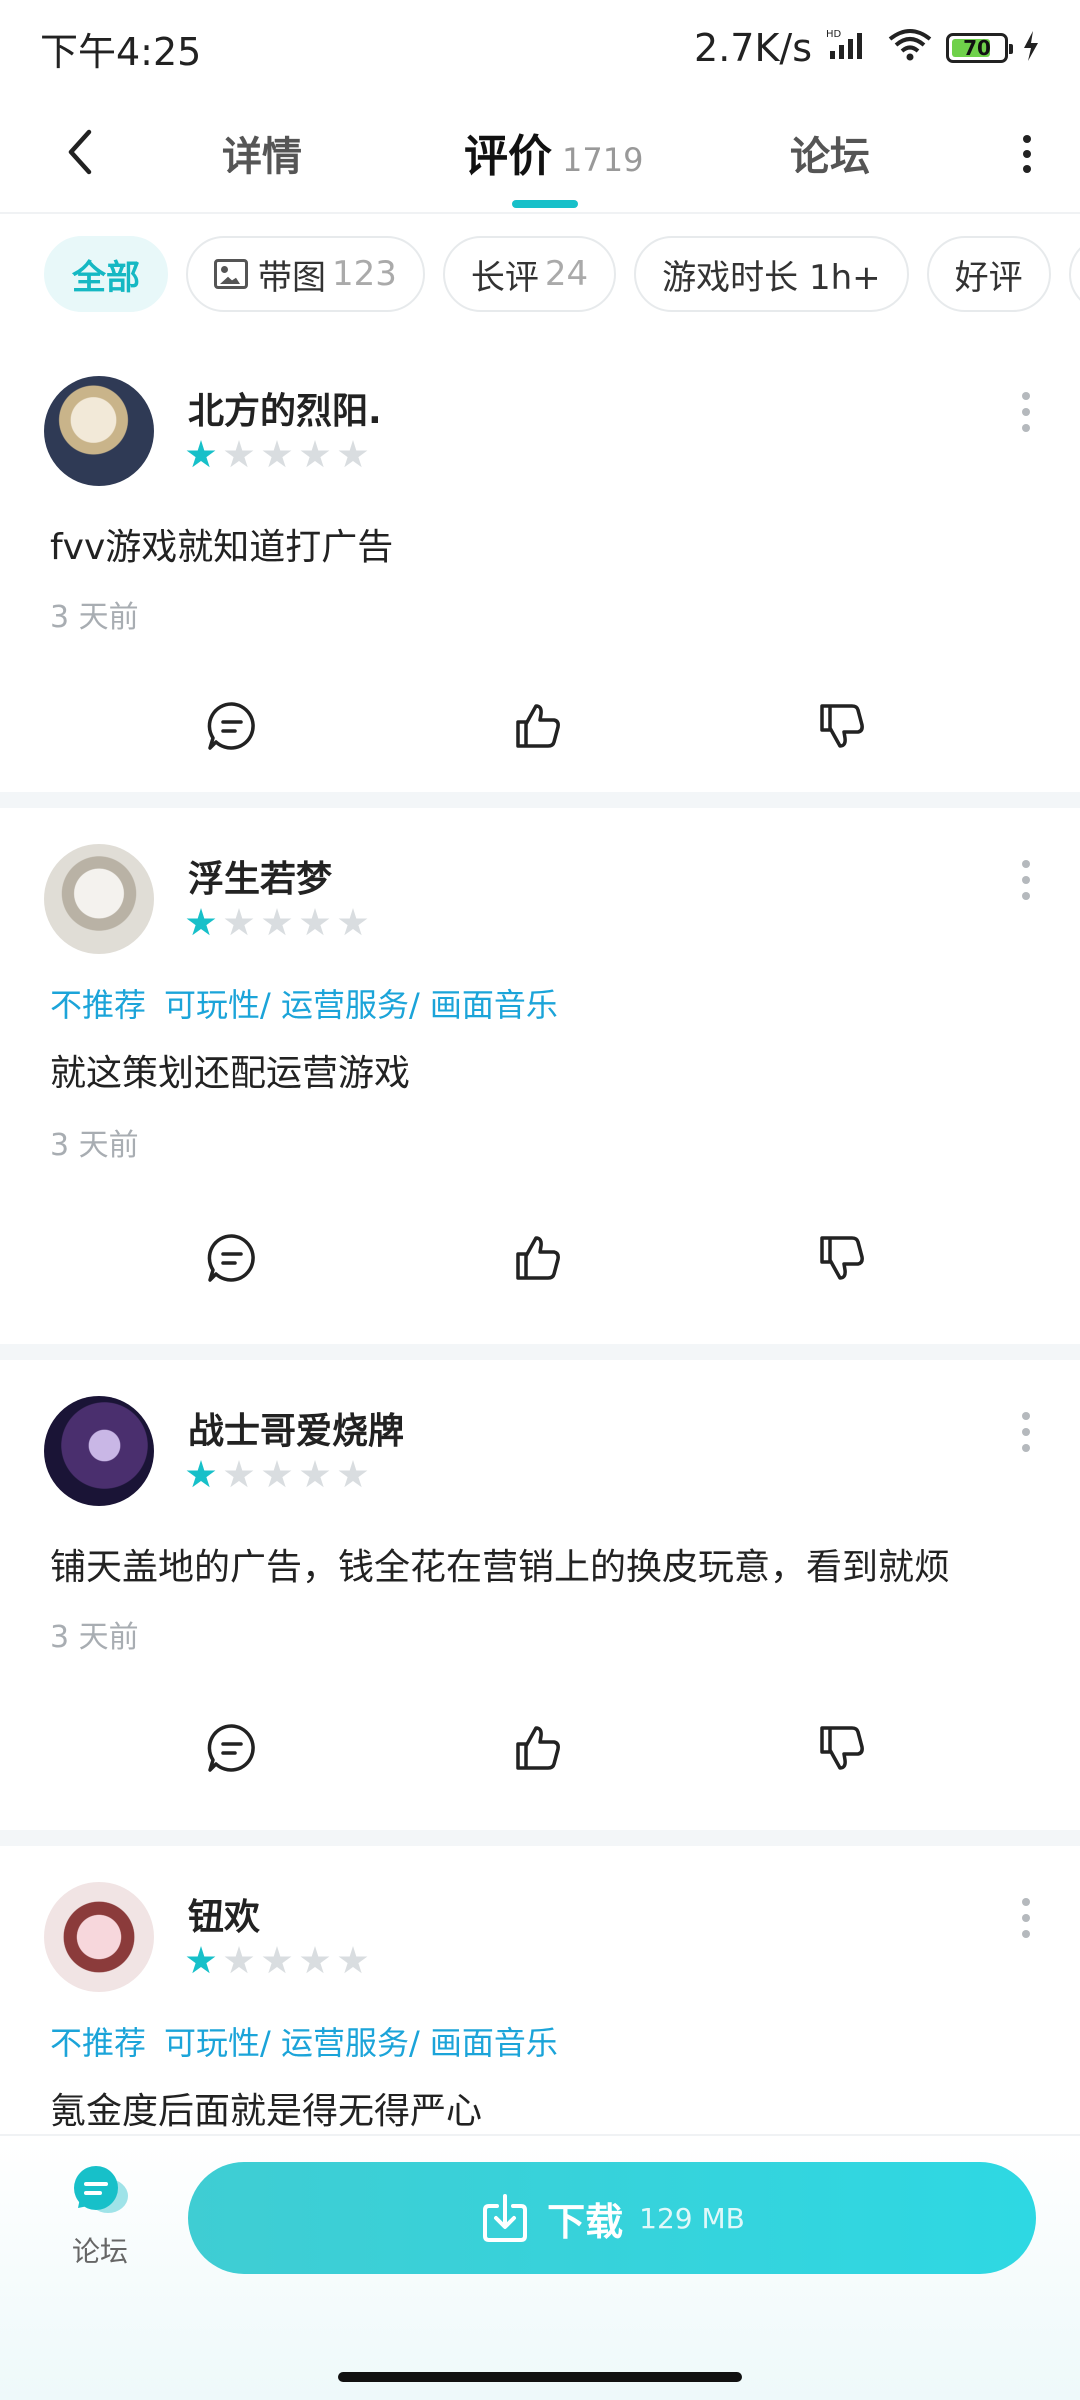 The height and width of the screenshot is (2400, 1080). I want to click on review-tags: 不推荐 可玩性/ 运营服务/ 画面音乐, so click(304, 2041).